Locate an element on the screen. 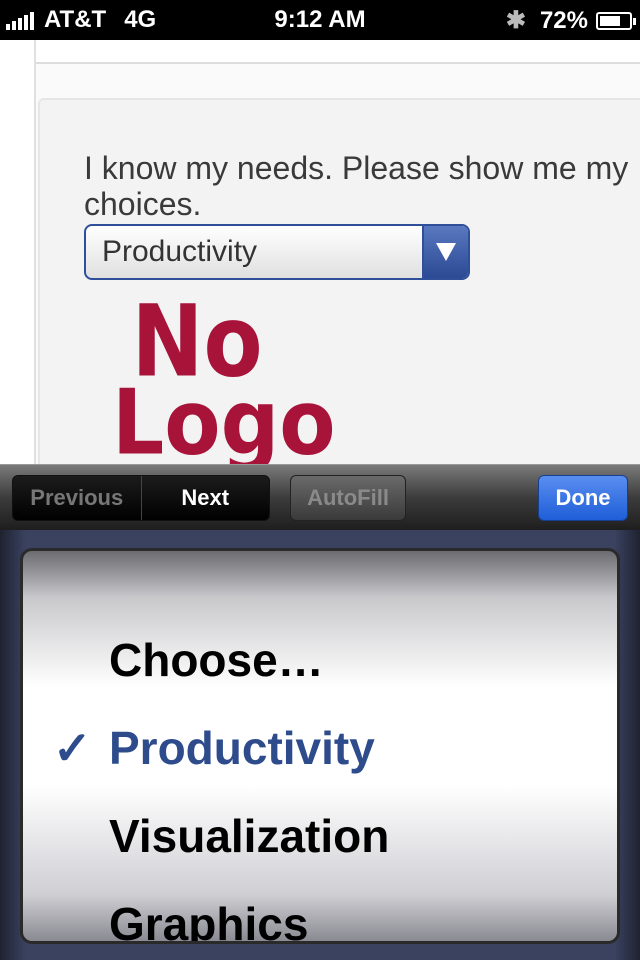  form-toolbar: Previous Next AutoFill Done is located at coordinates (320, 497).